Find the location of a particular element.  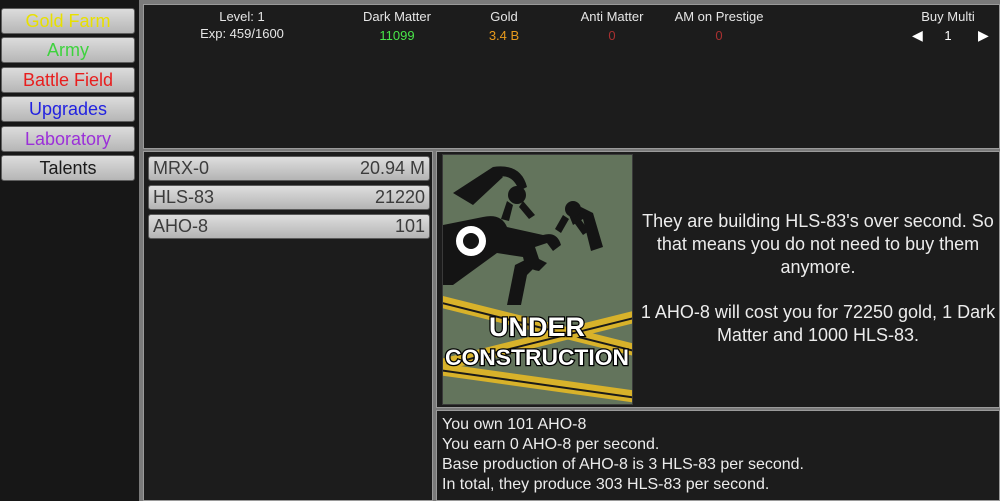

am-prestige-stat: AM on Prestige 0 is located at coordinates (719, 26).